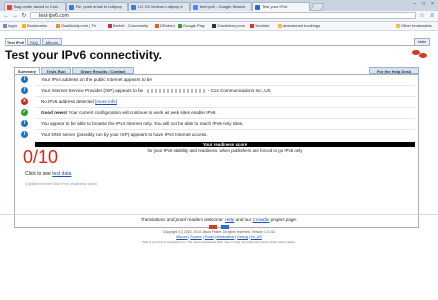 This screenshot has height=300, width=438. I want to click on redacted-text, so click(175, 90).